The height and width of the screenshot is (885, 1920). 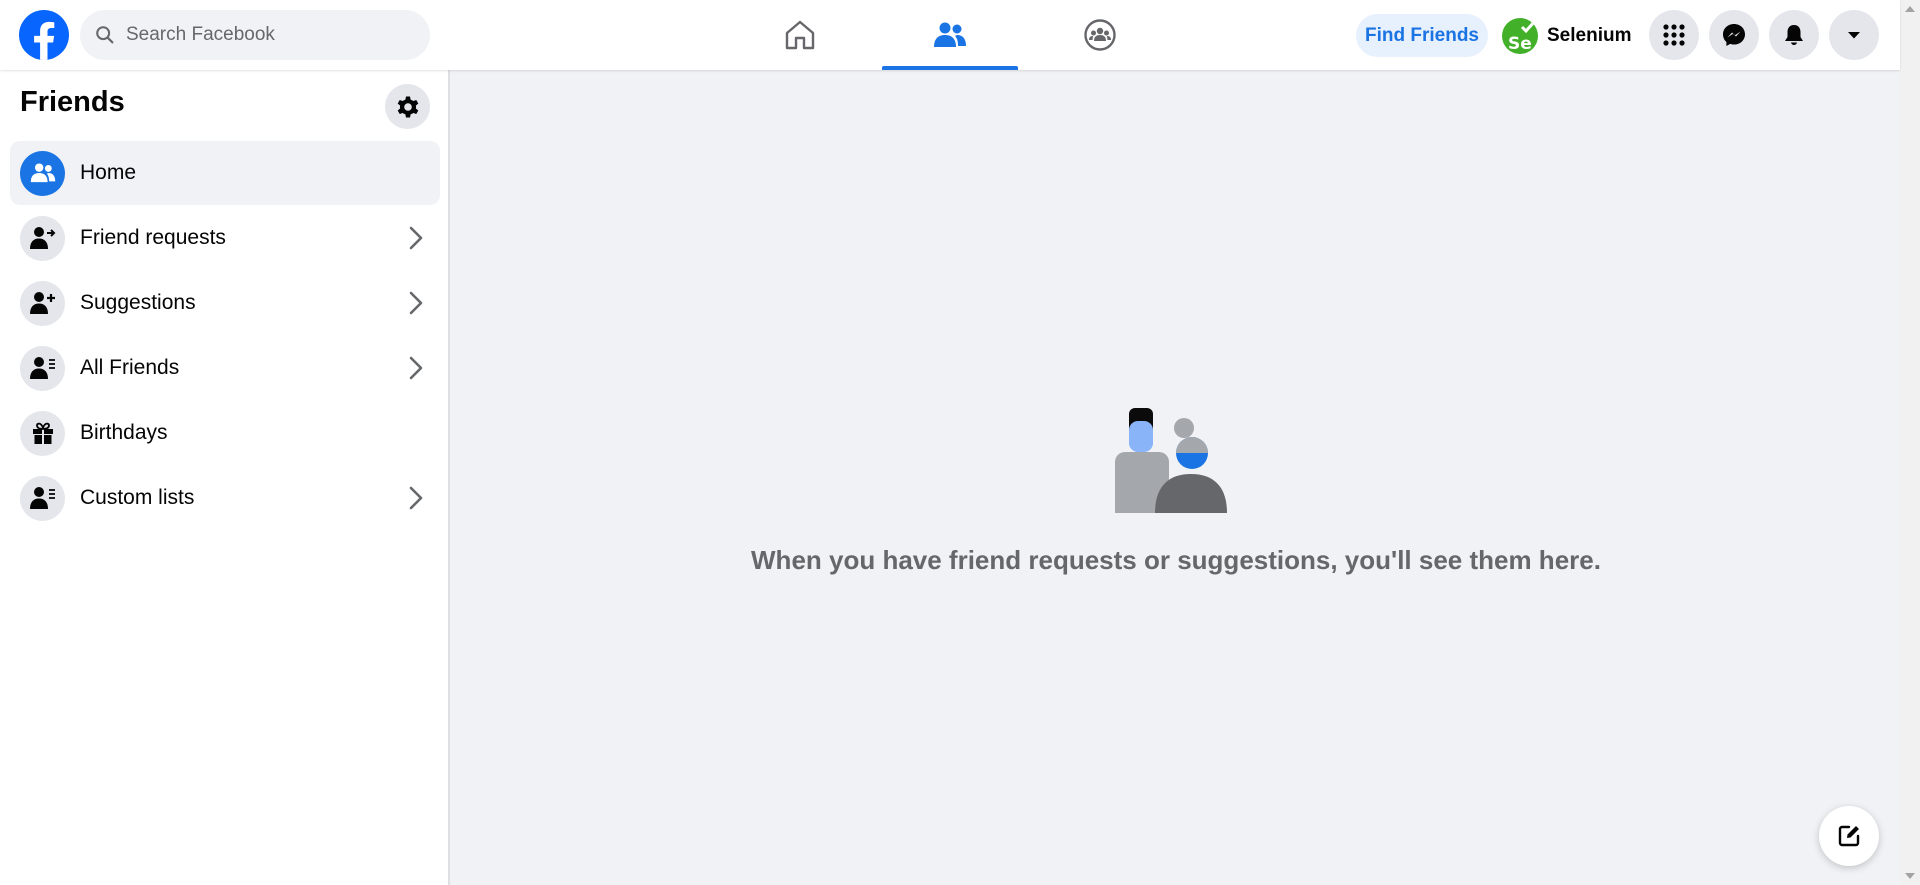 I want to click on search-box, so click(x=255, y=35).